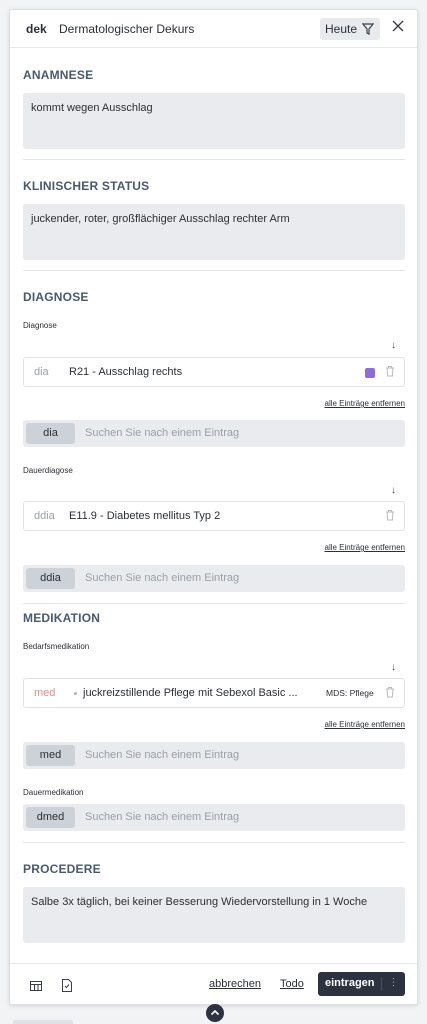 The width and height of the screenshot is (427, 1024). What do you see at coordinates (40, 325) in the screenshot?
I see `diagnose-label: Diagnose` at bounding box center [40, 325].